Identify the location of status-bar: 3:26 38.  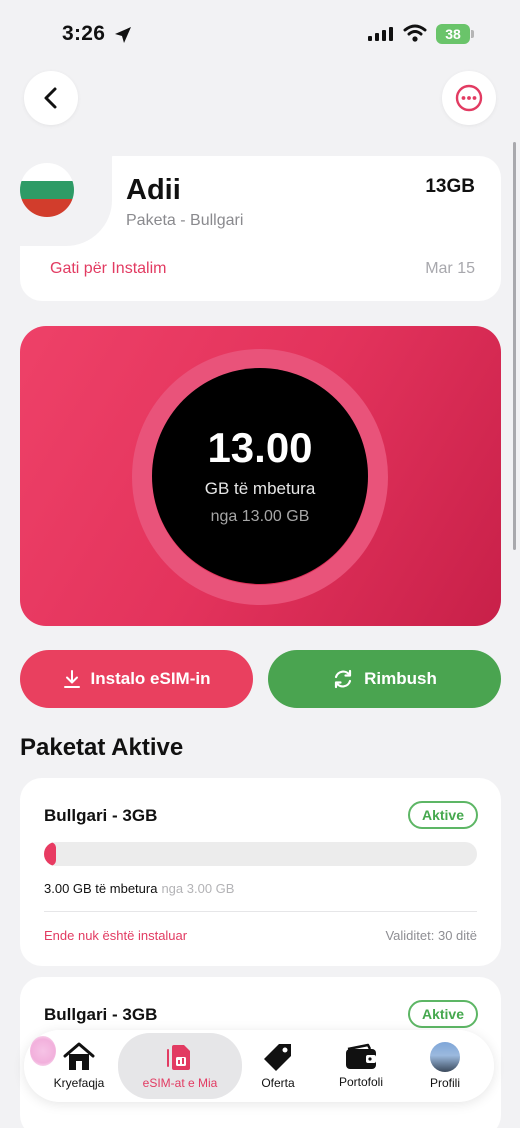
(260, 32).